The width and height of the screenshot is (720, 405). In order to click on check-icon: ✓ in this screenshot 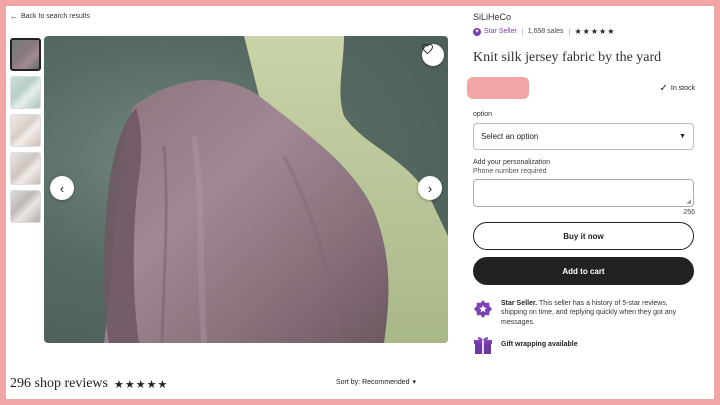, I will do `click(663, 88)`.